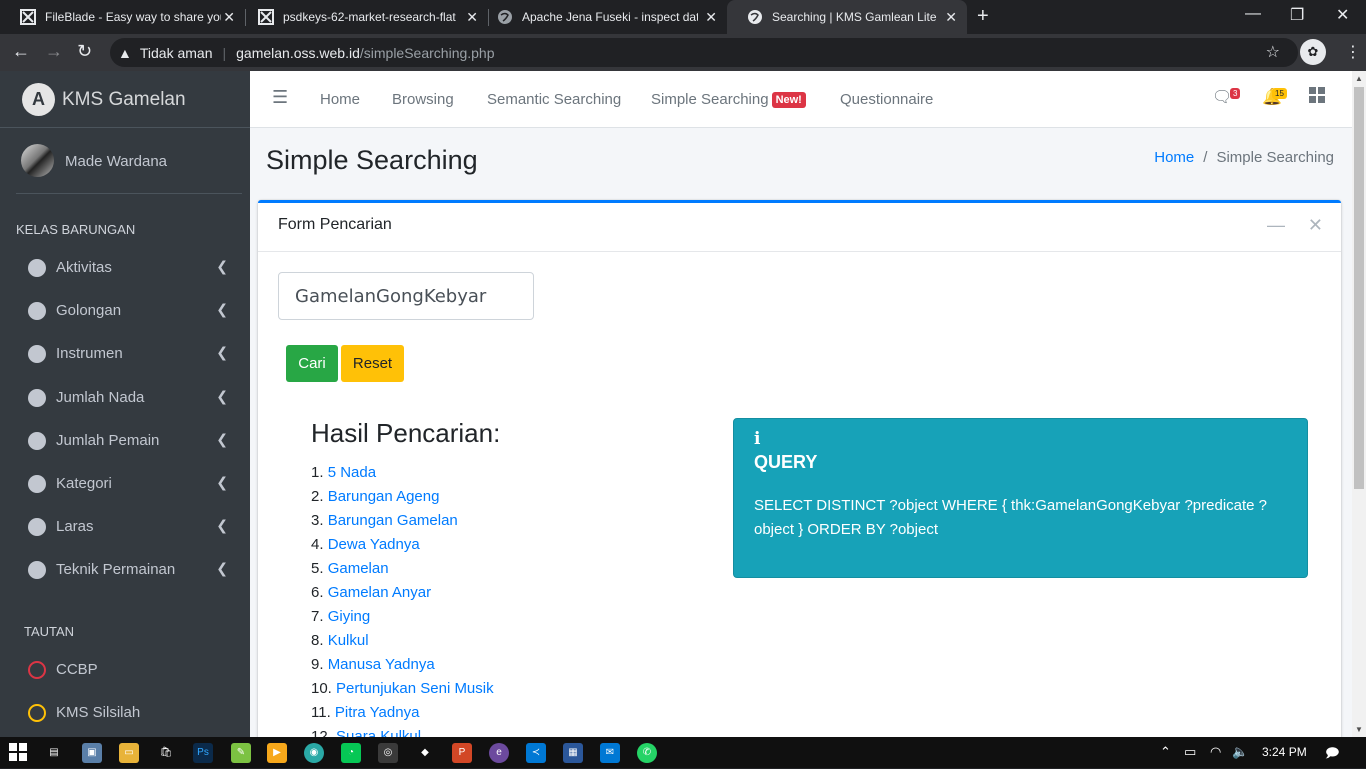 This screenshot has height=769, width=1366. What do you see at coordinates (423, 99) in the screenshot?
I see `nav-browsing: Browsing` at bounding box center [423, 99].